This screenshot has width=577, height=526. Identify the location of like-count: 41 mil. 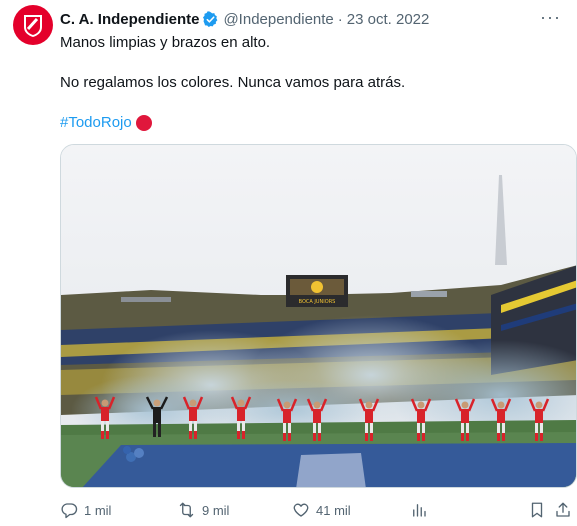
(333, 510).